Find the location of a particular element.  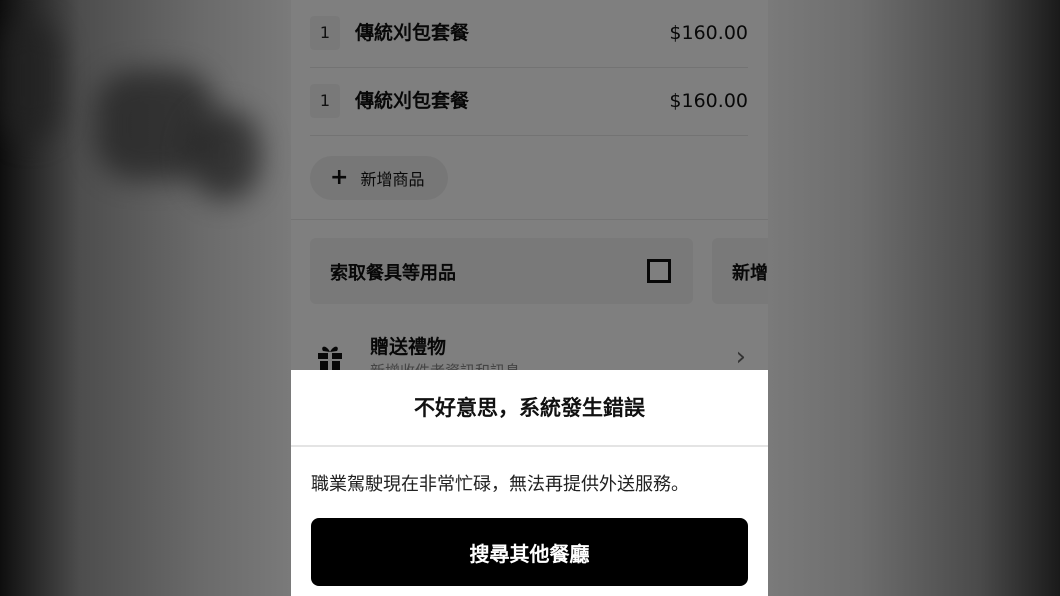

dialog-message: 職業駕駛現在非常忙碌，無法再提供外送服務。 is located at coordinates (500, 484).